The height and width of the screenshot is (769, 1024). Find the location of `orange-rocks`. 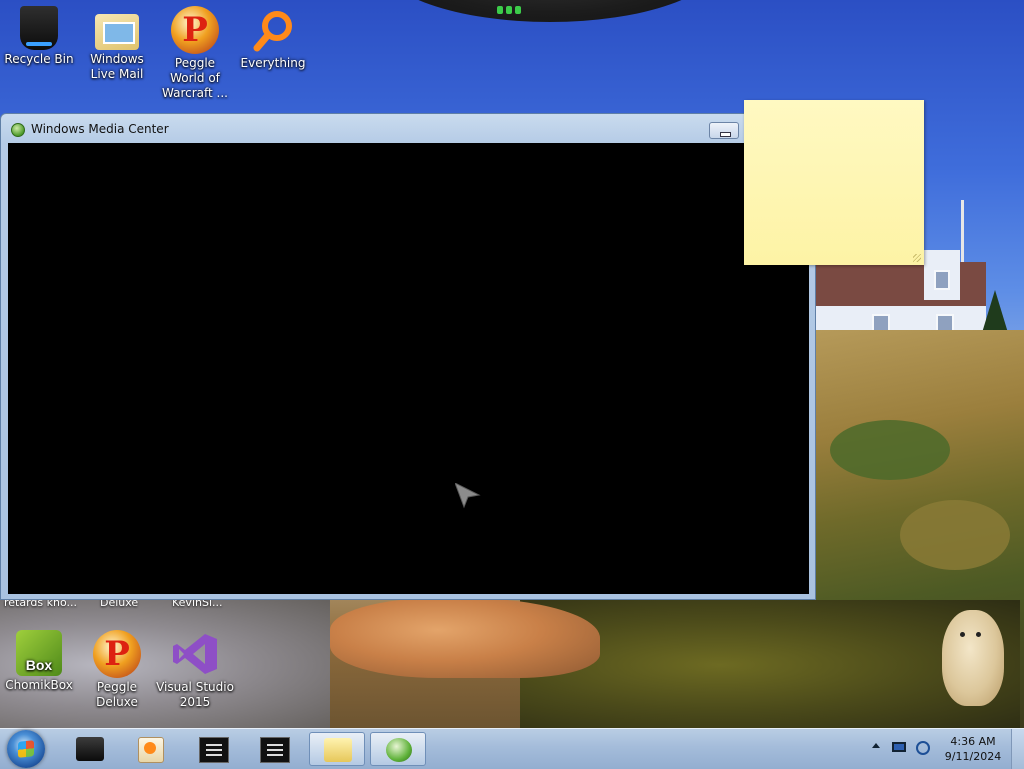

orange-rocks is located at coordinates (465, 638).